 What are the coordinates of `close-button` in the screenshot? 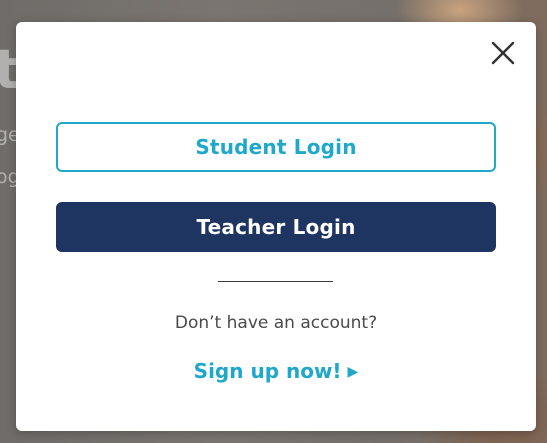 It's located at (503, 53).